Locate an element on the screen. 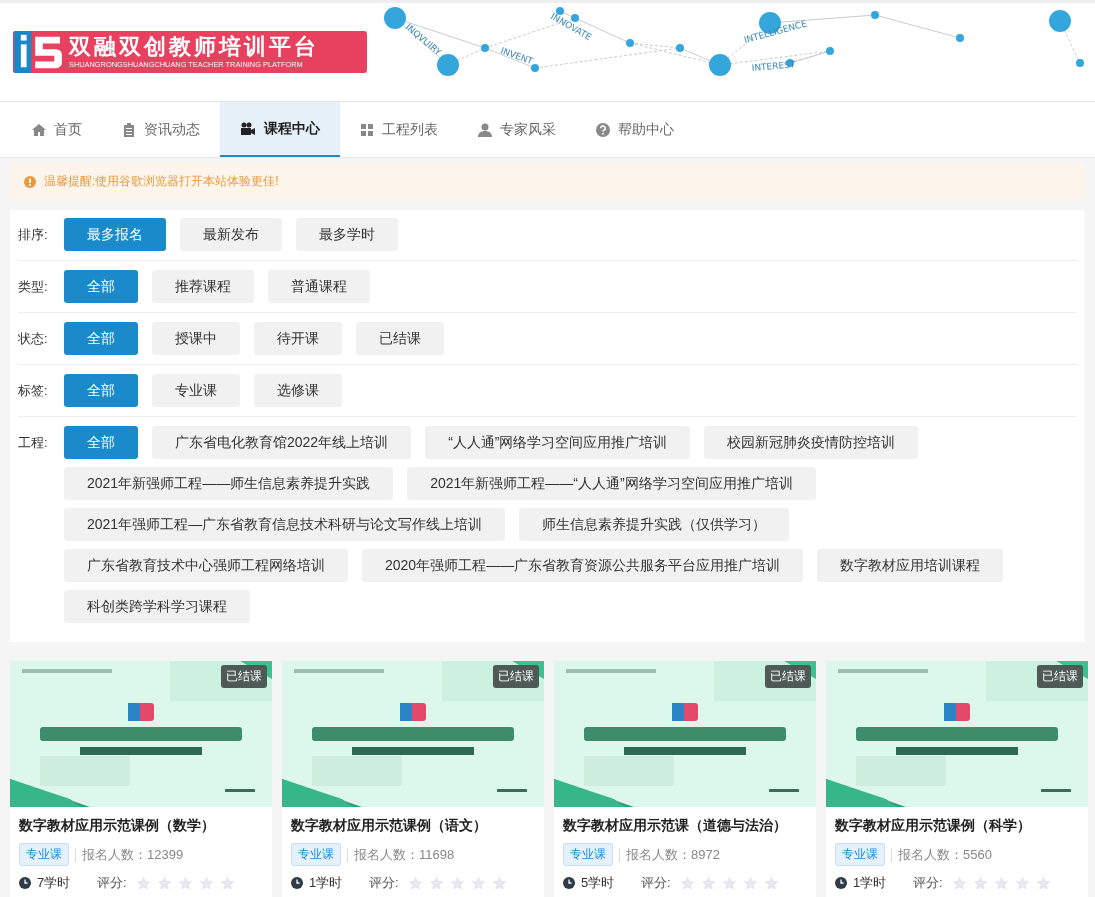 The height and width of the screenshot is (897, 1095). nav-tab: 工程列表 is located at coordinates (399, 129).